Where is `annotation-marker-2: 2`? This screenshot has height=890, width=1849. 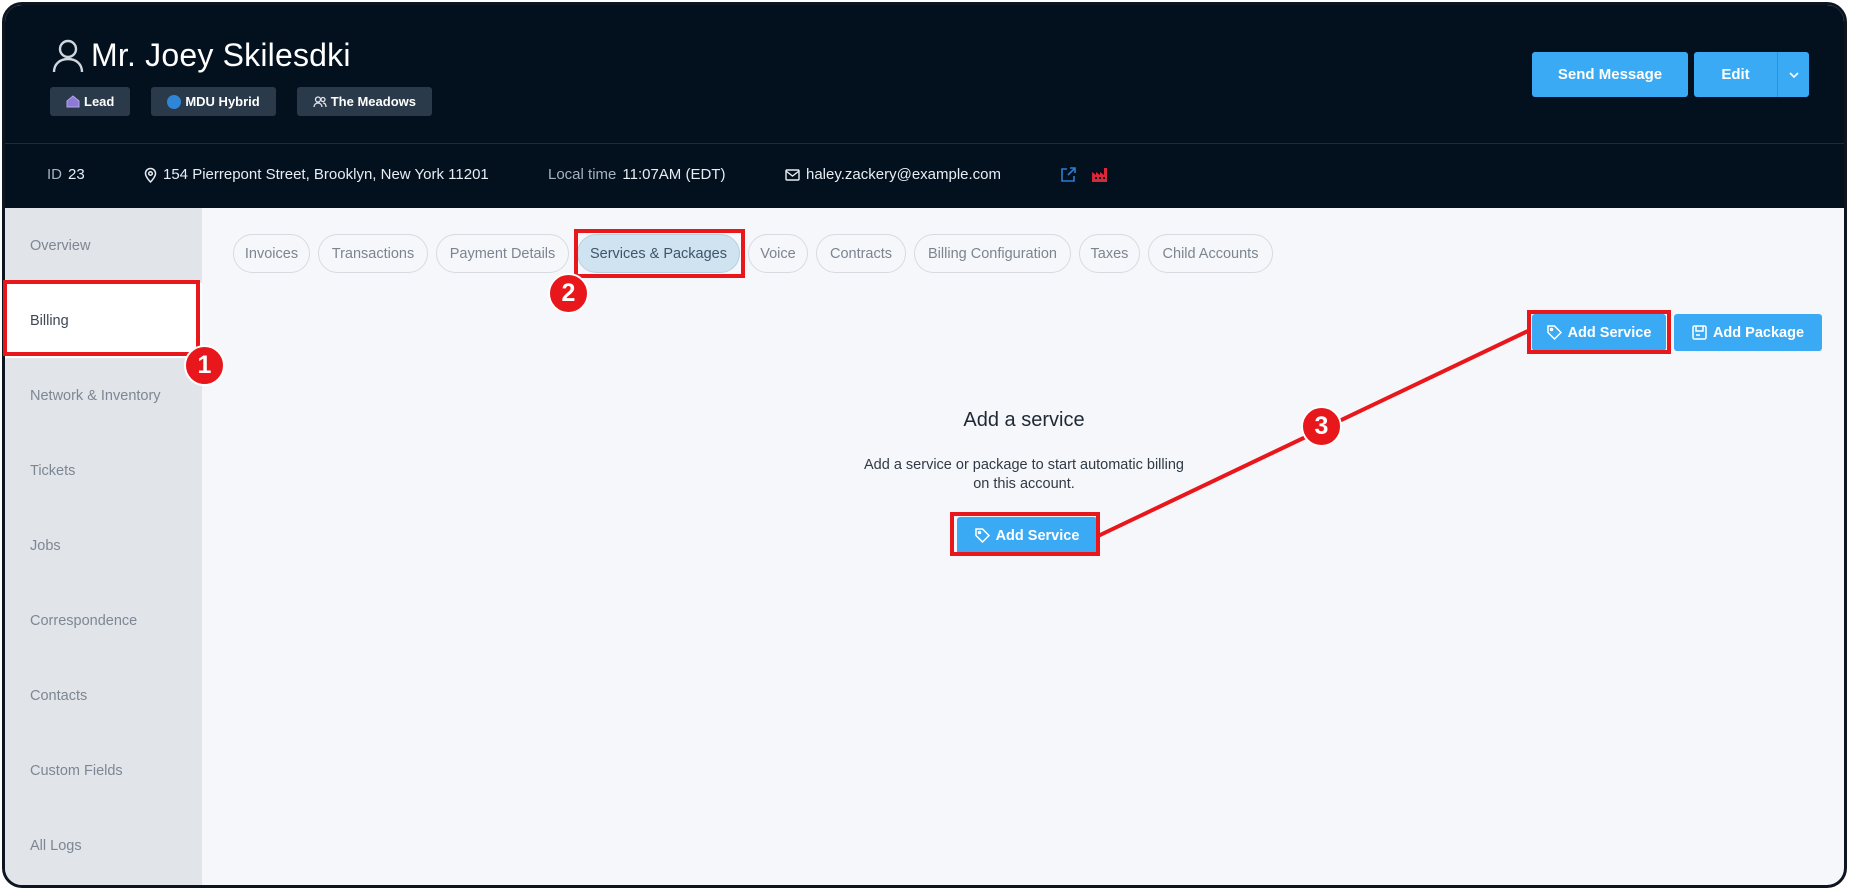
annotation-marker-2: 2 is located at coordinates (568, 293).